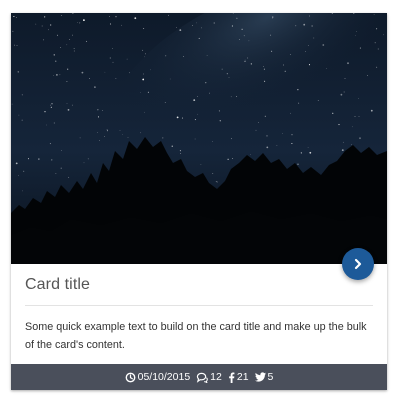  Describe the element at coordinates (130, 377) in the screenshot. I see `clock-icon` at that location.